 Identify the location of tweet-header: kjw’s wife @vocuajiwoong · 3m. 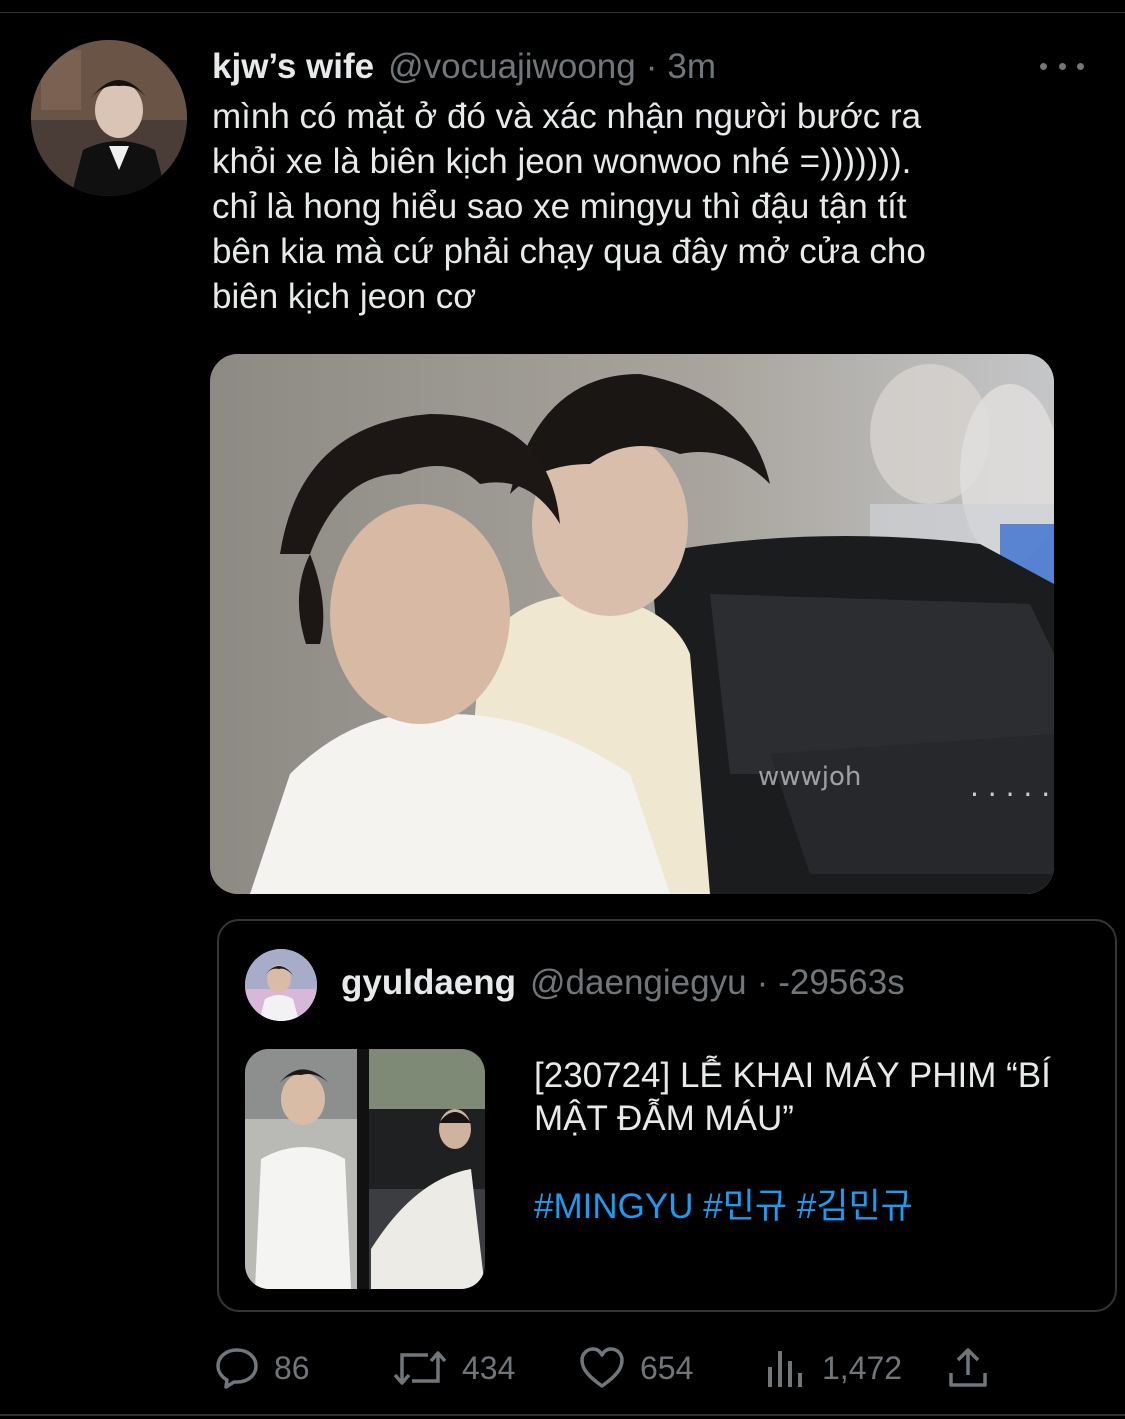
(464, 67).